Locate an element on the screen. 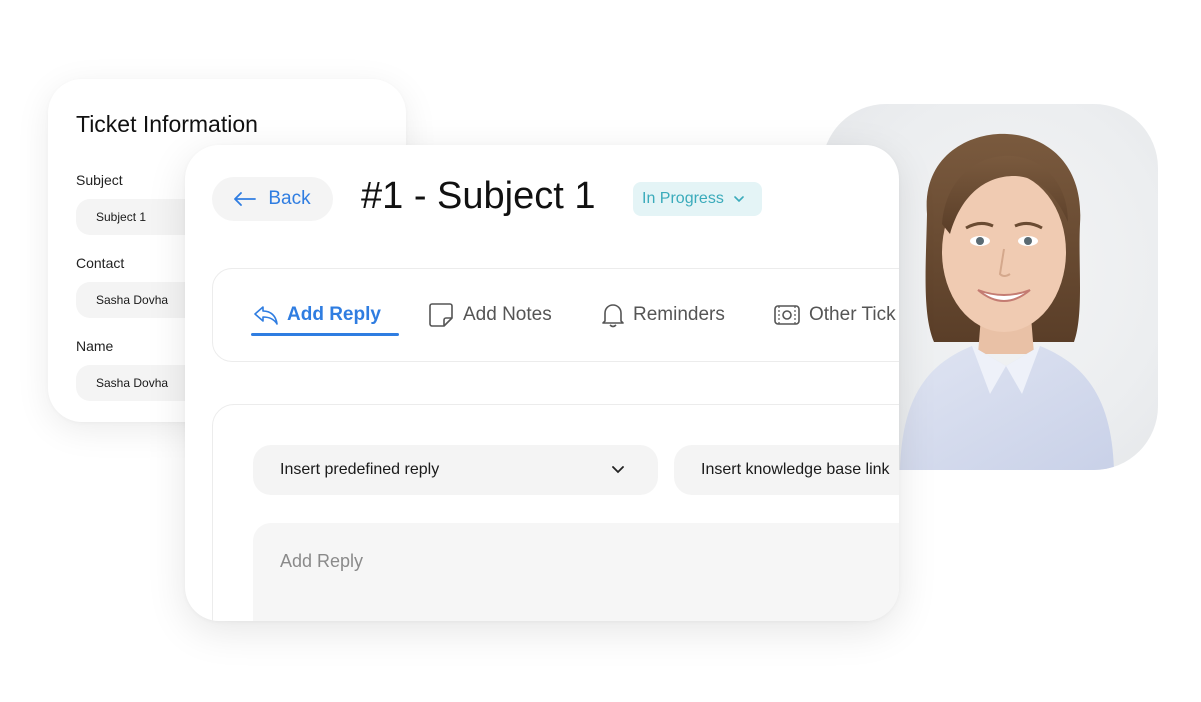 This screenshot has width=1201, height=702. knowledge-base-dropdown: Insert knowledge base link is located at coordinates (786, 470).